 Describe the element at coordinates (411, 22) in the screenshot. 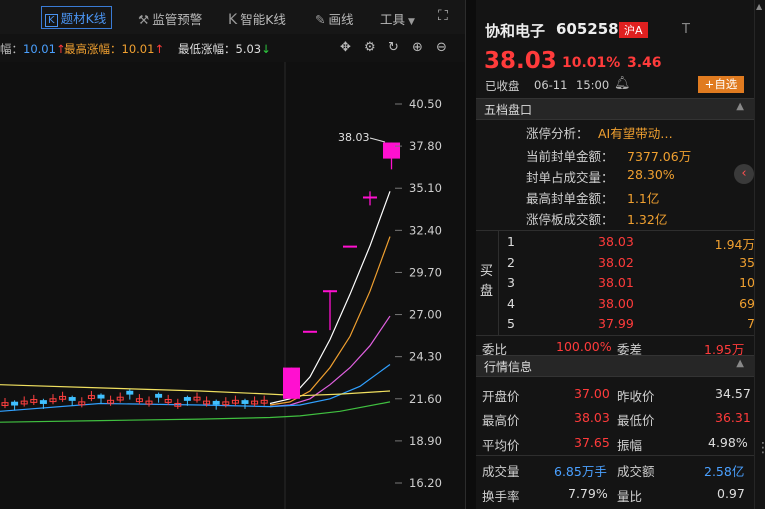

I see `caret-down-icon: ▼` at that location.